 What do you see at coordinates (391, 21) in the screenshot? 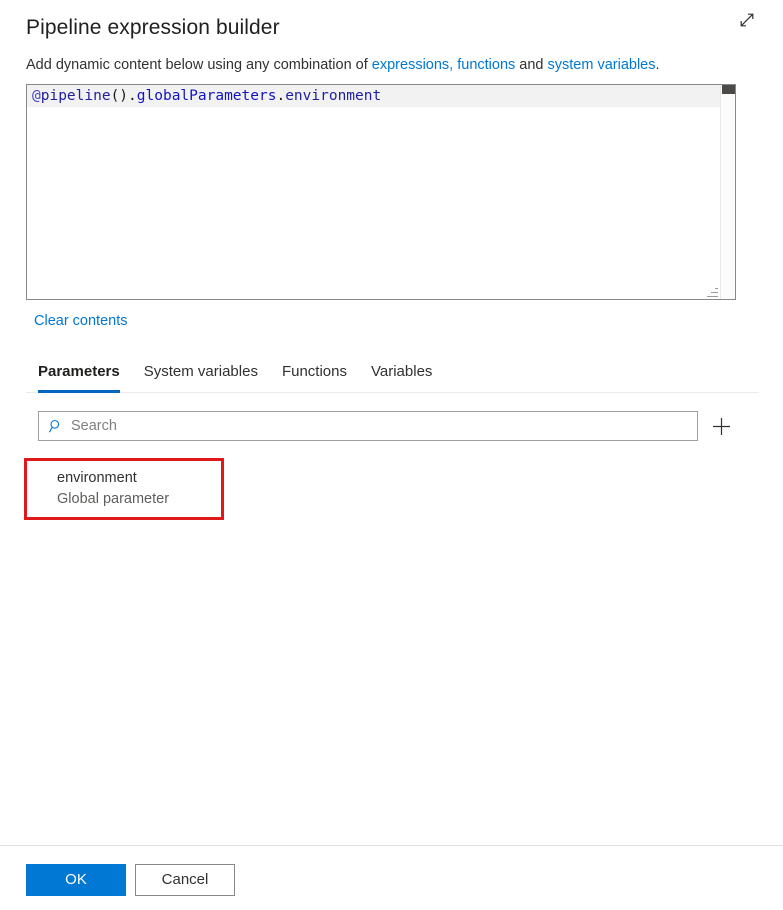
I see `panel-header: Pipeline expression builder` at bounding box center [391, 21].